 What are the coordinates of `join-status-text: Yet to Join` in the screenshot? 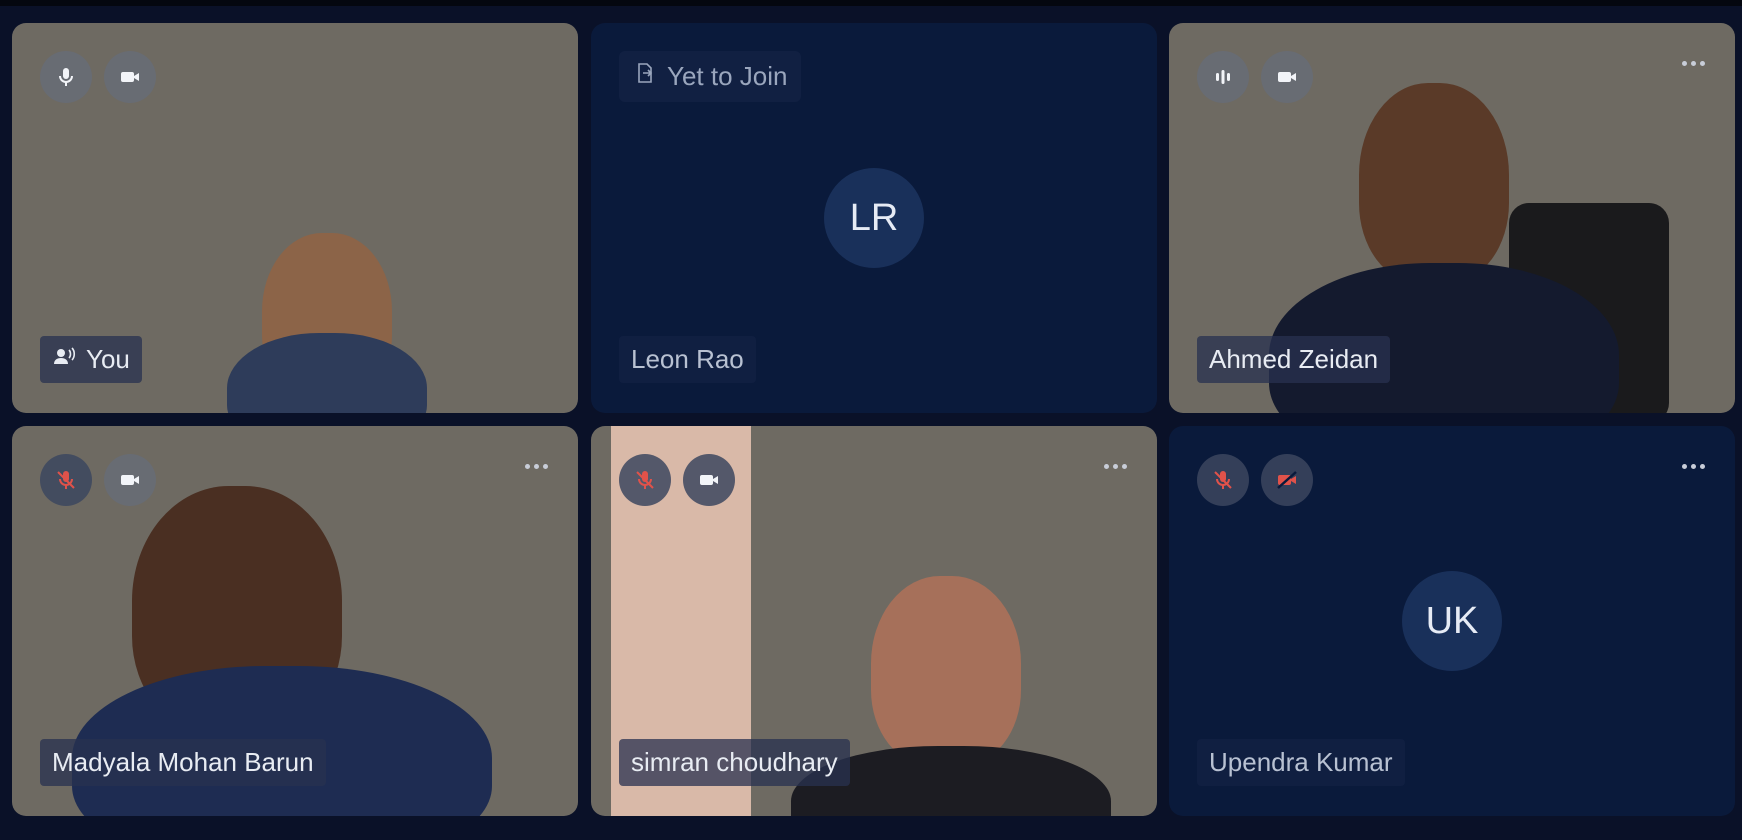 It's located at (727, 76).